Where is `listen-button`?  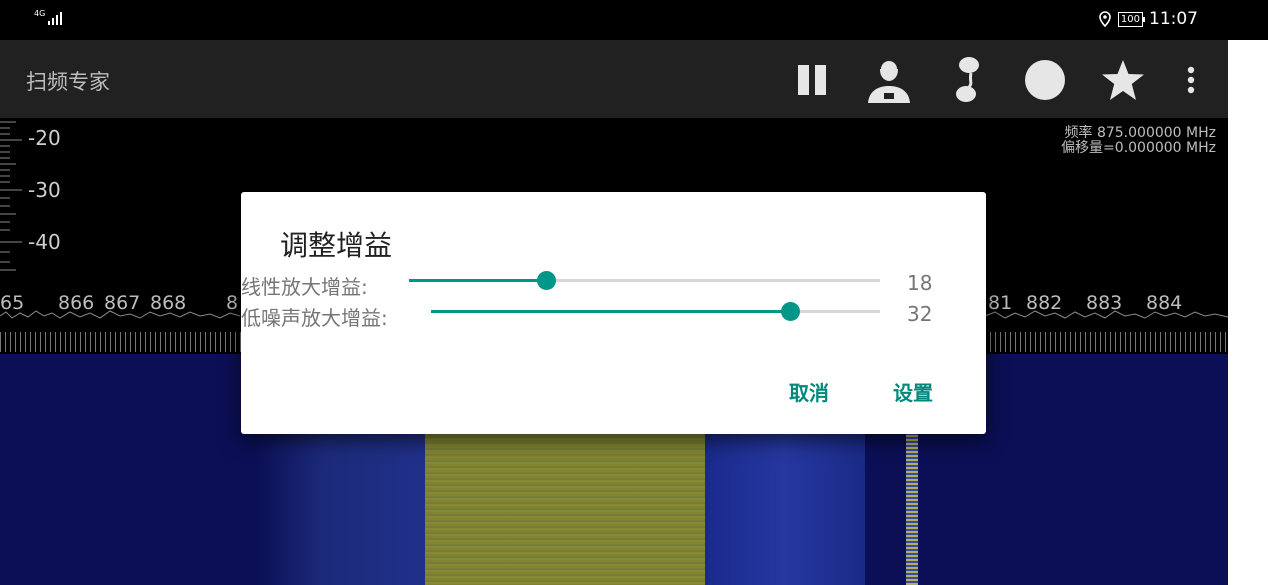
listen-button is located at coordinates (968, 79).